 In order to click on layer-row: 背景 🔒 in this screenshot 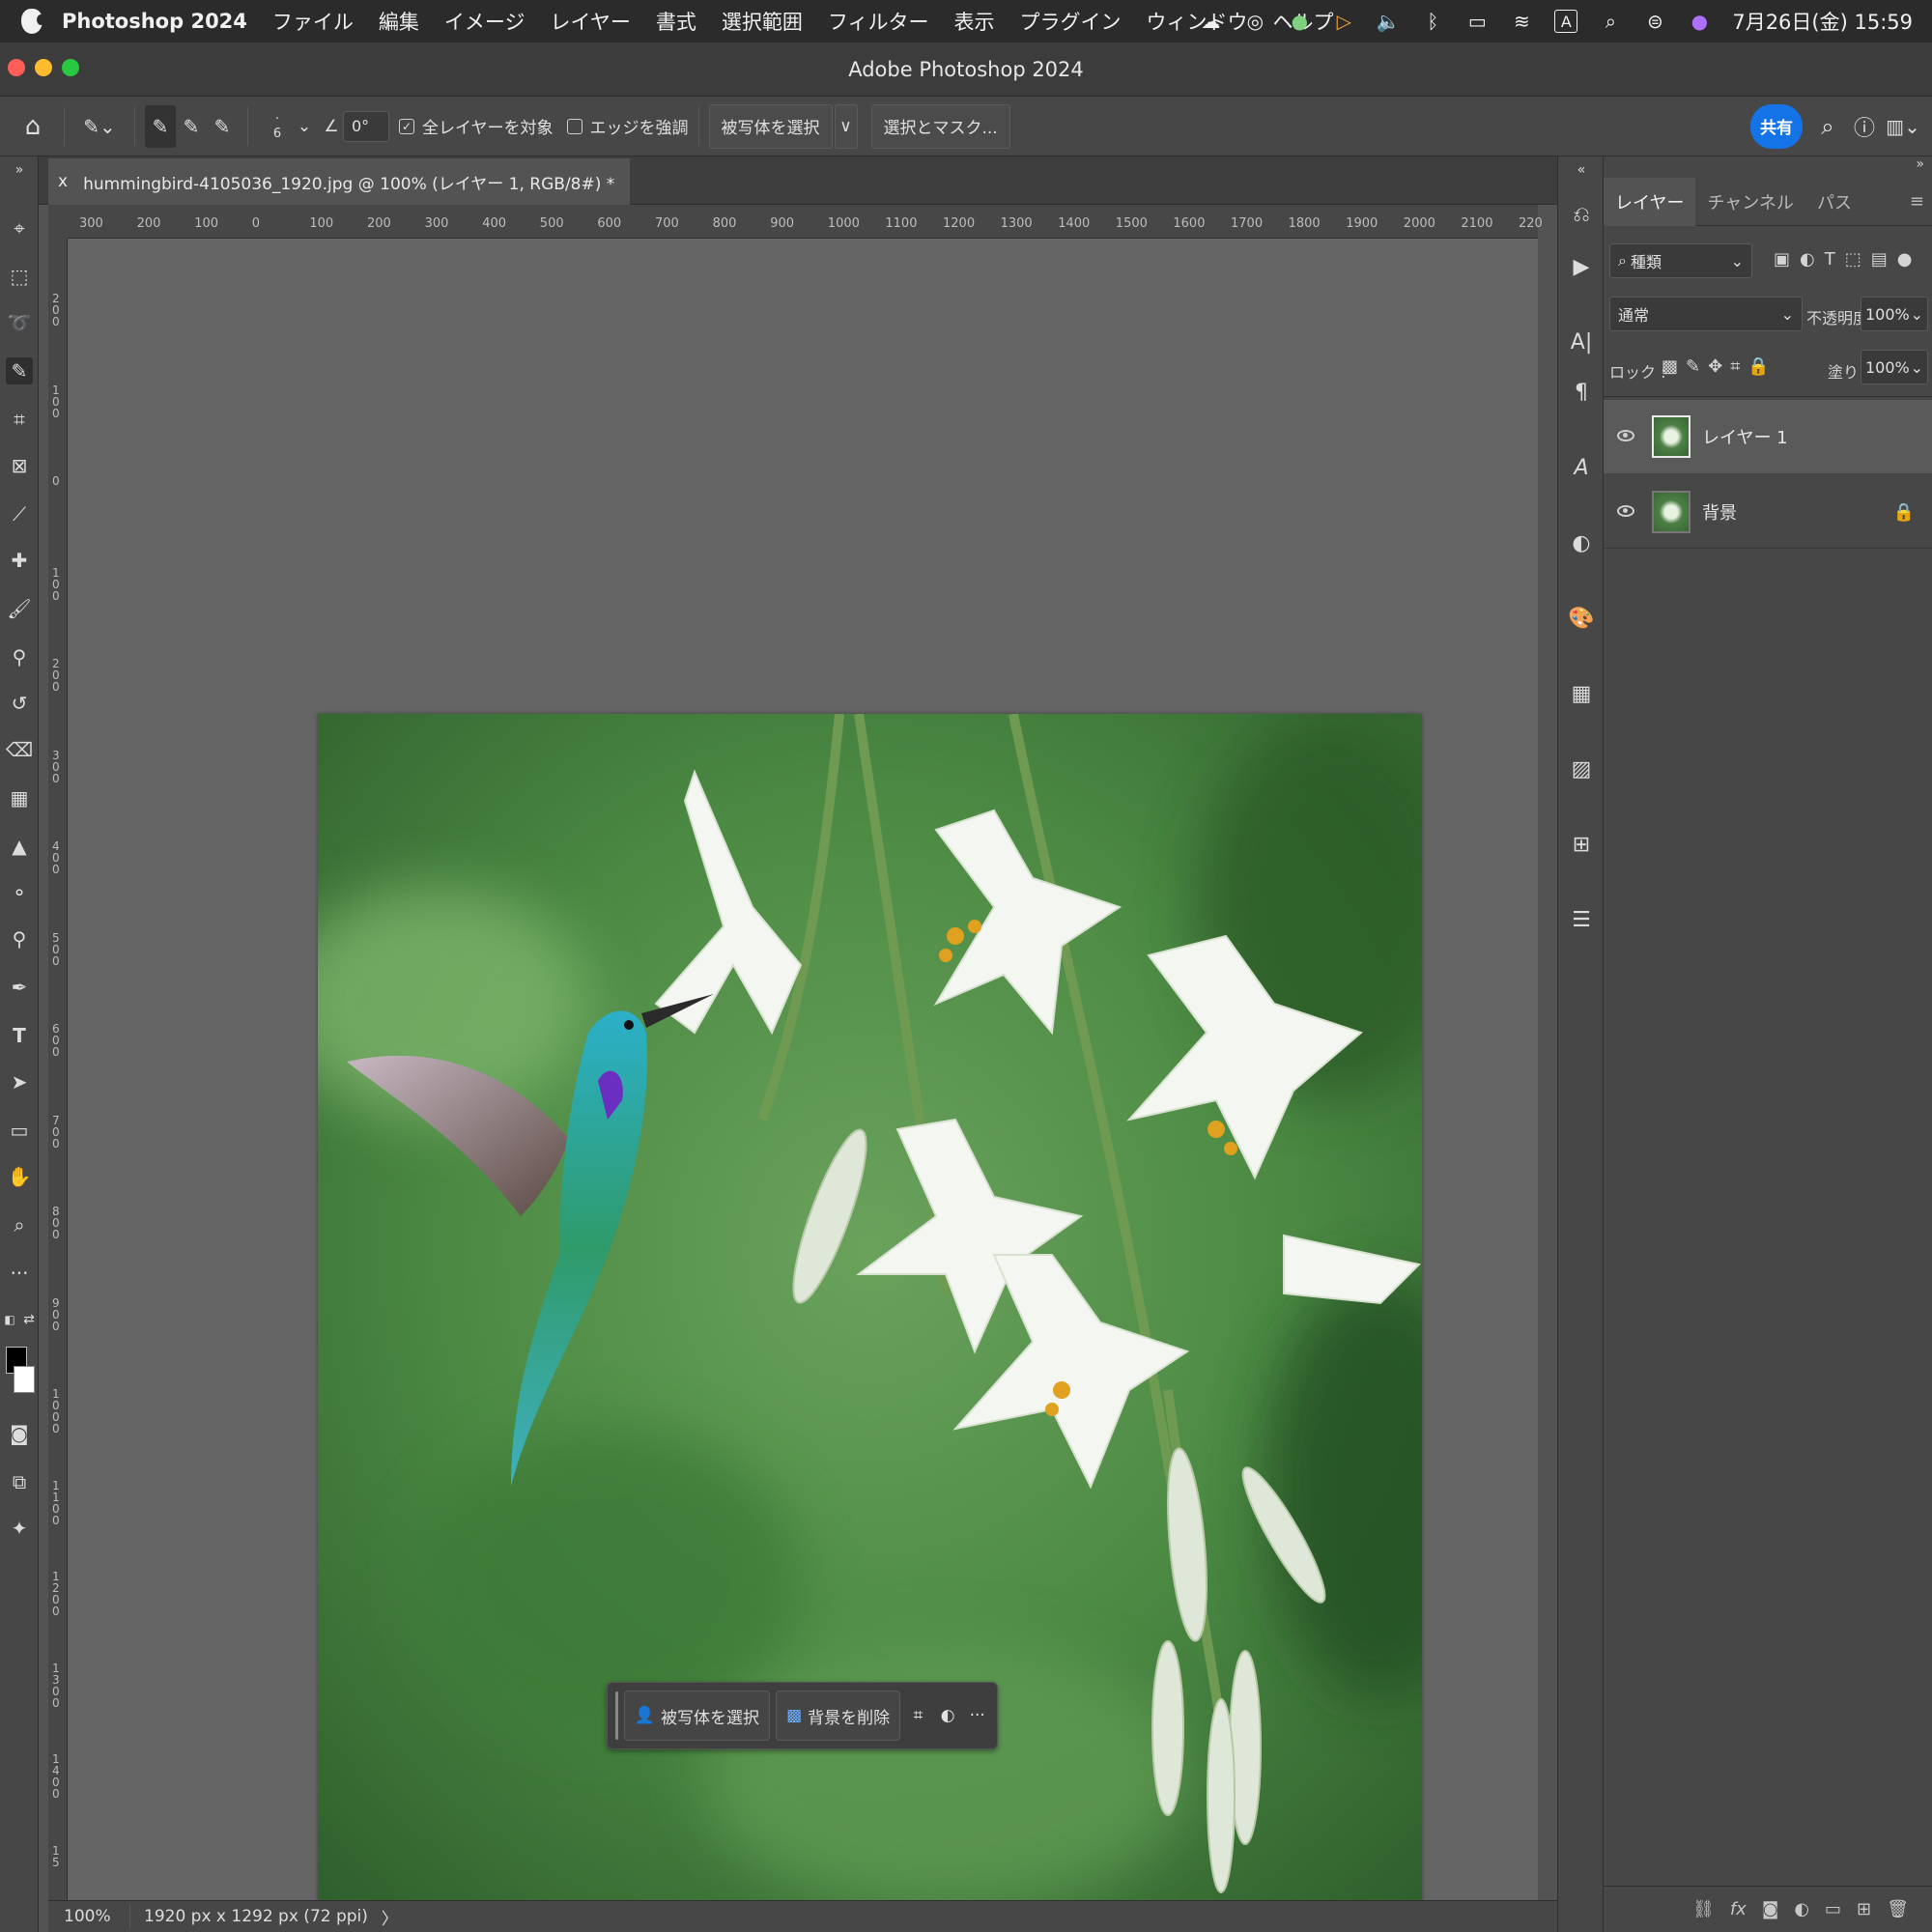, I will do `click(1768, 512)`.